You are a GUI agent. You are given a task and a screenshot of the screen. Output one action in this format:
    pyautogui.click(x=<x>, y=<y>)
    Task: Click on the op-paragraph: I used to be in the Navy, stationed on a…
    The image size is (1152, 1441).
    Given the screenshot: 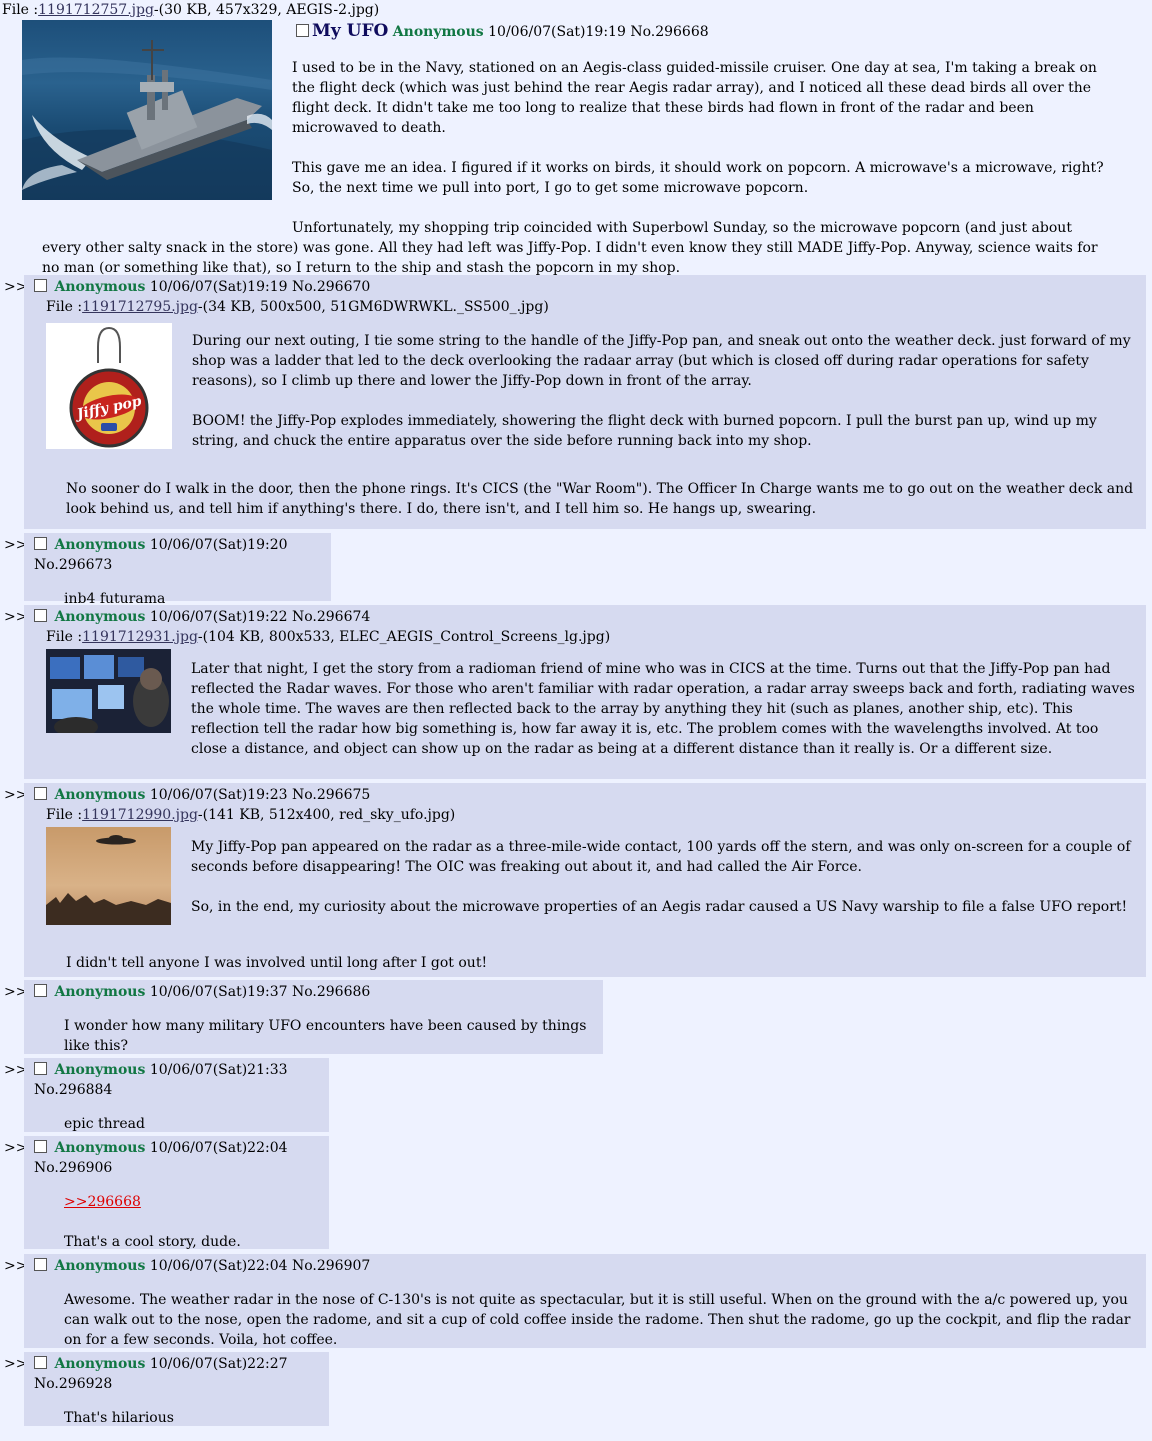 What is the action you would take?
    pyautogui.click(x=694, y=98)
    